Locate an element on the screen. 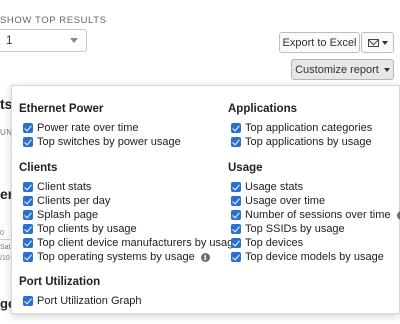 The width and height of the screenshot is (400, 324). option-label: Top clients by usage is located at coordinates (87, 229).